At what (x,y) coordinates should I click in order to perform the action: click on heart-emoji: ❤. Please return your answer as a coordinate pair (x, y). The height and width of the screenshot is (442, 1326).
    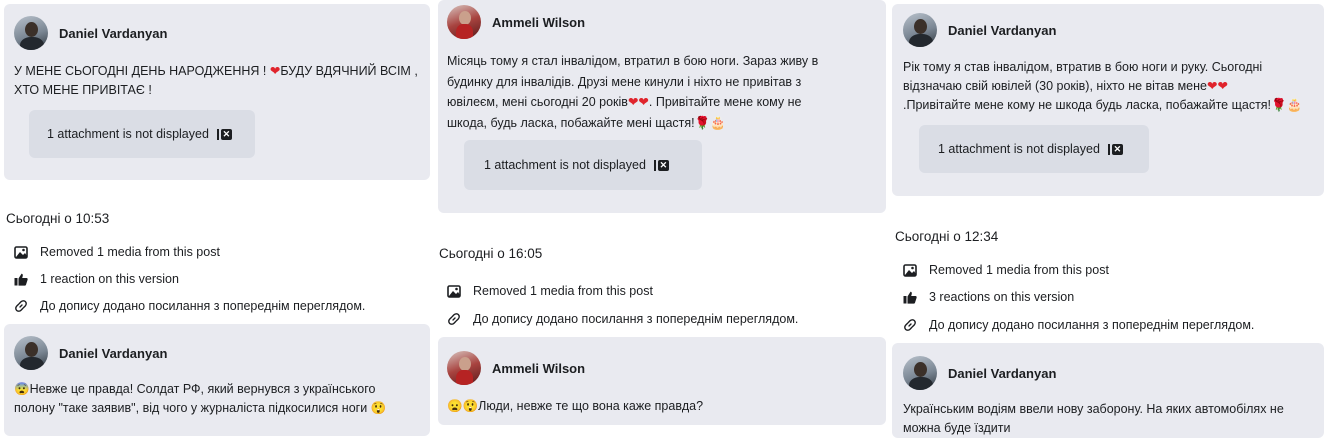
    Looking at the image, I should click on (275, 71).